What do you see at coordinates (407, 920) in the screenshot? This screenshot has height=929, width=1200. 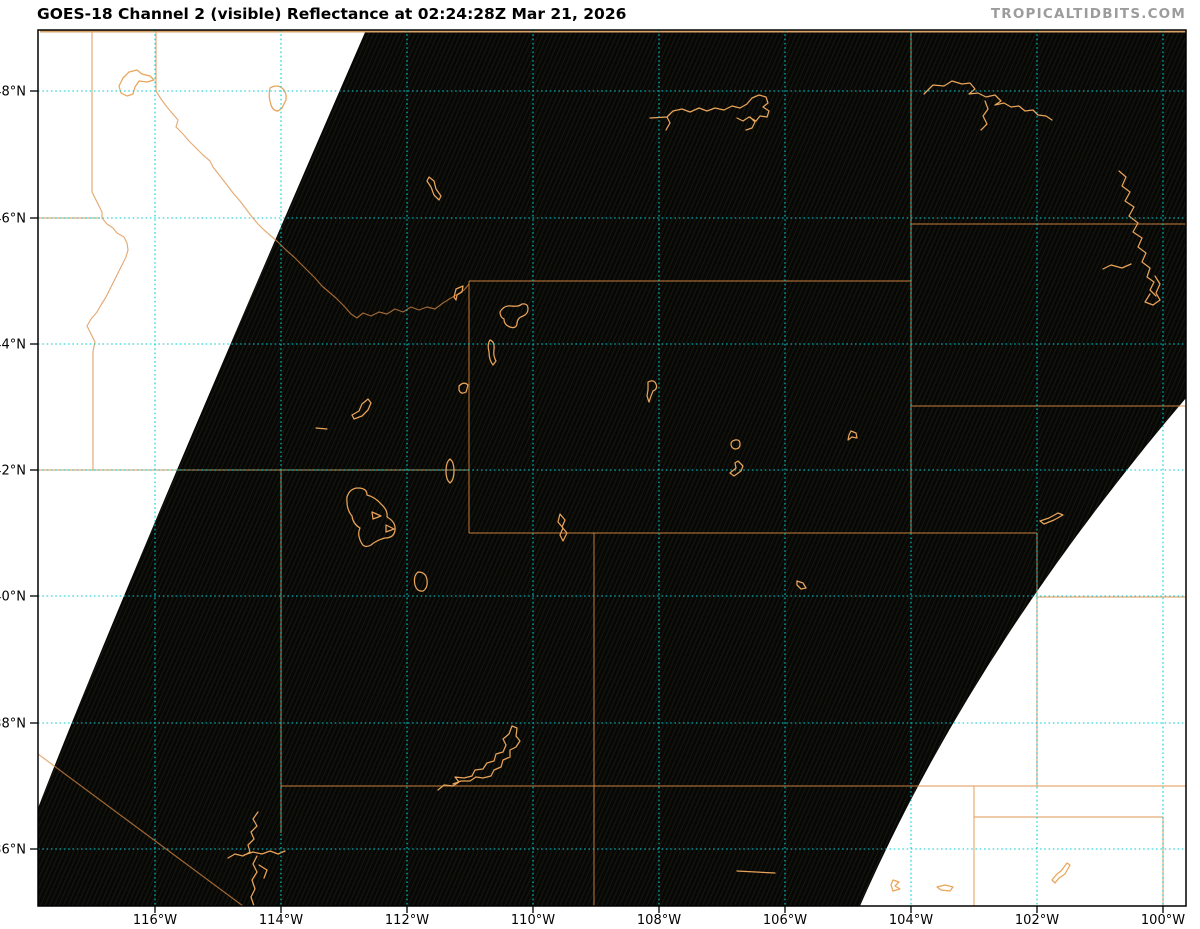 I see `lon-label-112w: 112°W` at bounding box center [407, 920].